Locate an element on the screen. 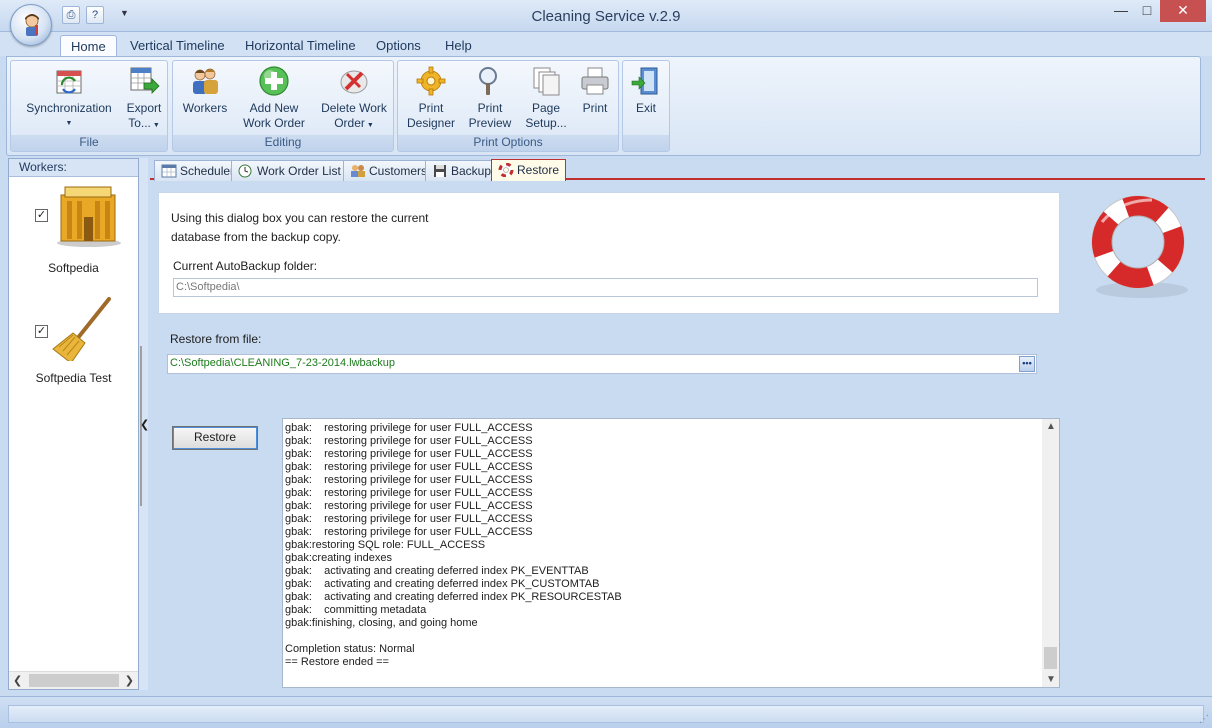 This screenshot has width=1212, height=728. tab-vertical-timeline: Vertical Timeline is located at coordinates (177, 46).